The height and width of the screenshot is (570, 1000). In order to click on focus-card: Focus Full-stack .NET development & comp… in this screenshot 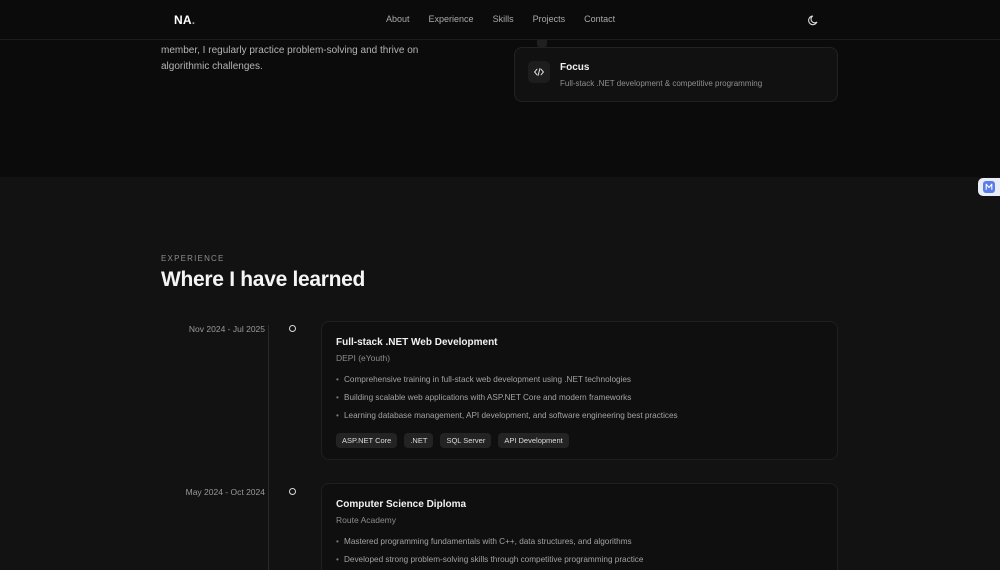, I will do `click(676, 74)`.